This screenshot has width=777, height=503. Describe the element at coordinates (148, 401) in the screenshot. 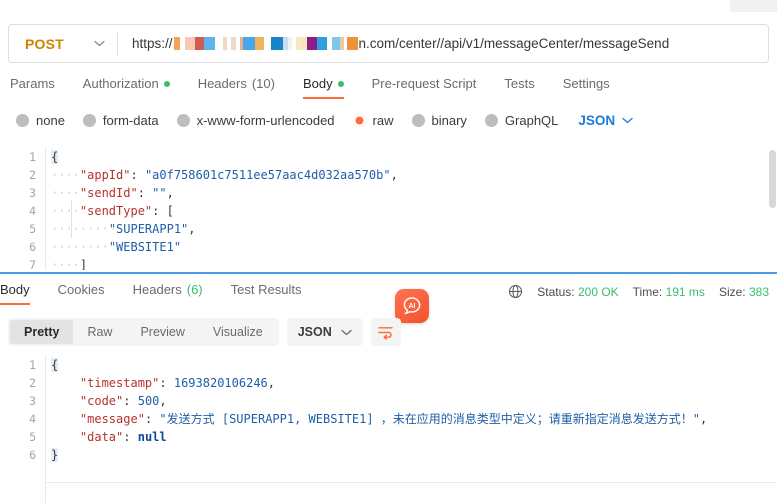

I see `json-value: 500` at that location.